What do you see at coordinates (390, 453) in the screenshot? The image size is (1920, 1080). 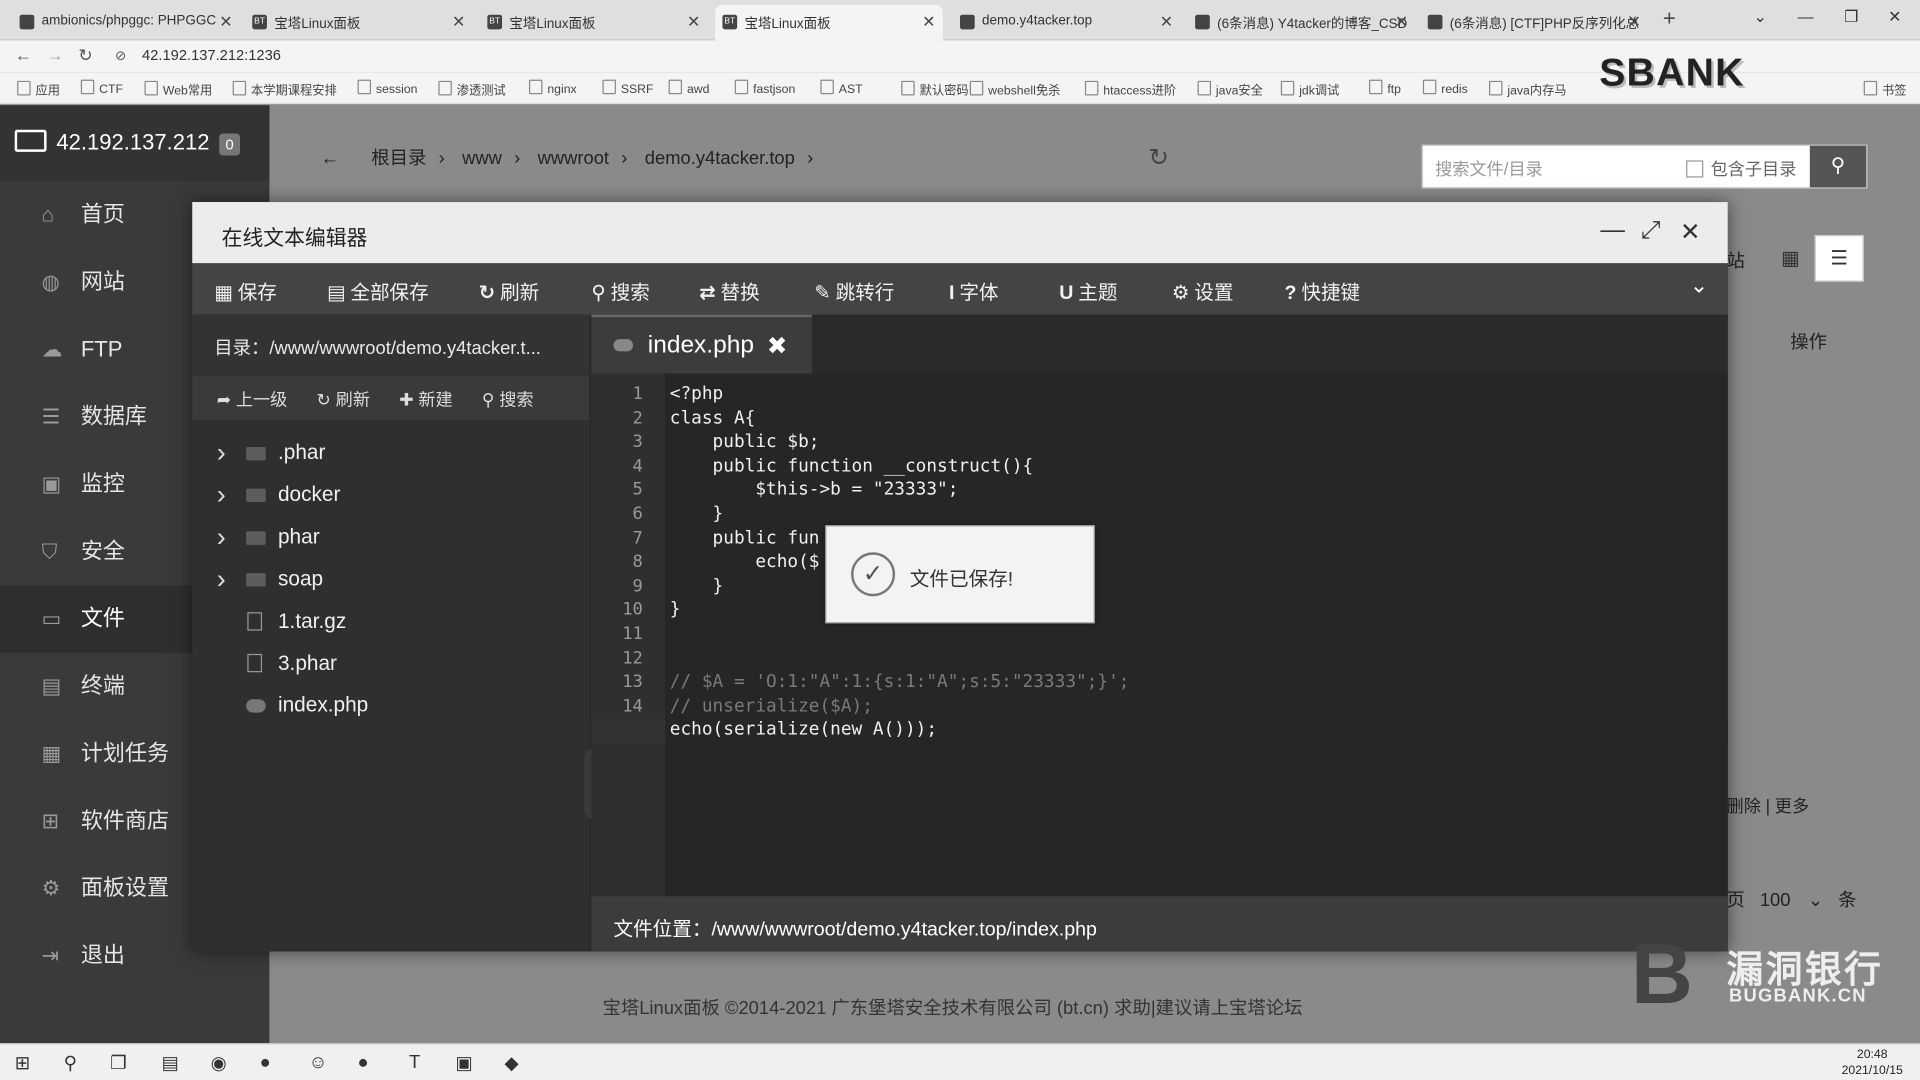 I see `tree-item: › .phar` at bounding box center [390, 453].